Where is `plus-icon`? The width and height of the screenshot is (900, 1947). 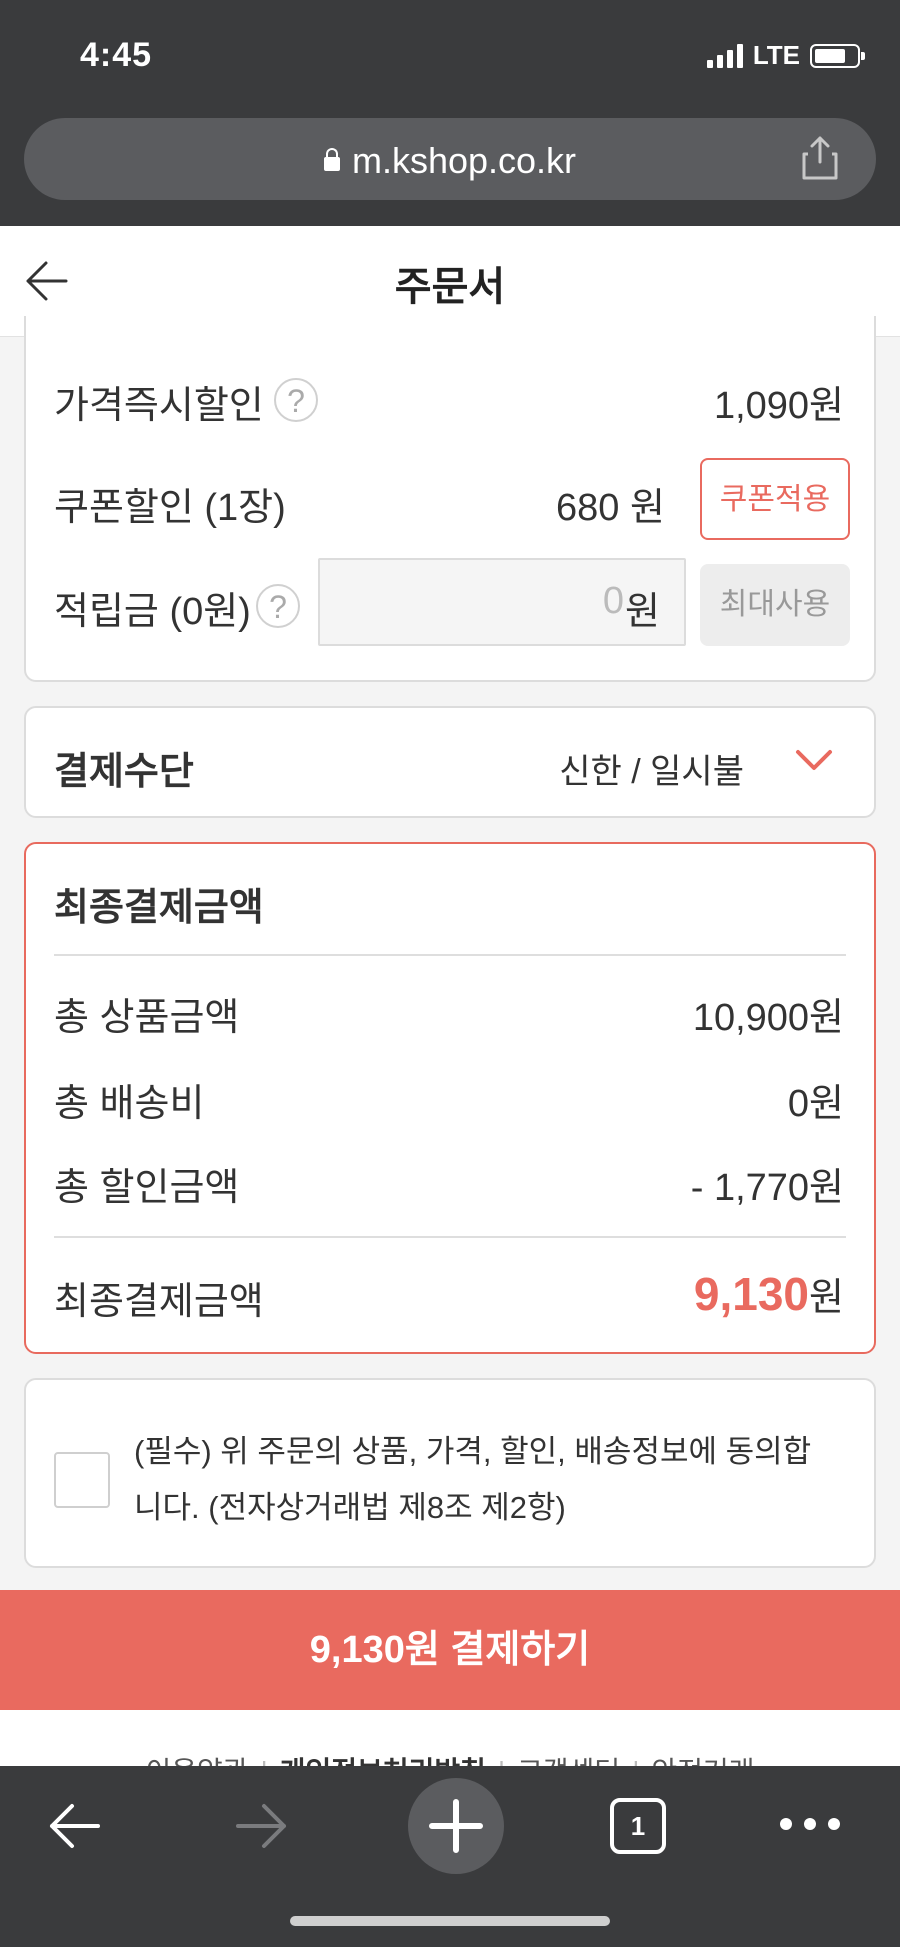 plus-icon is located at coordinates (456, 1826).